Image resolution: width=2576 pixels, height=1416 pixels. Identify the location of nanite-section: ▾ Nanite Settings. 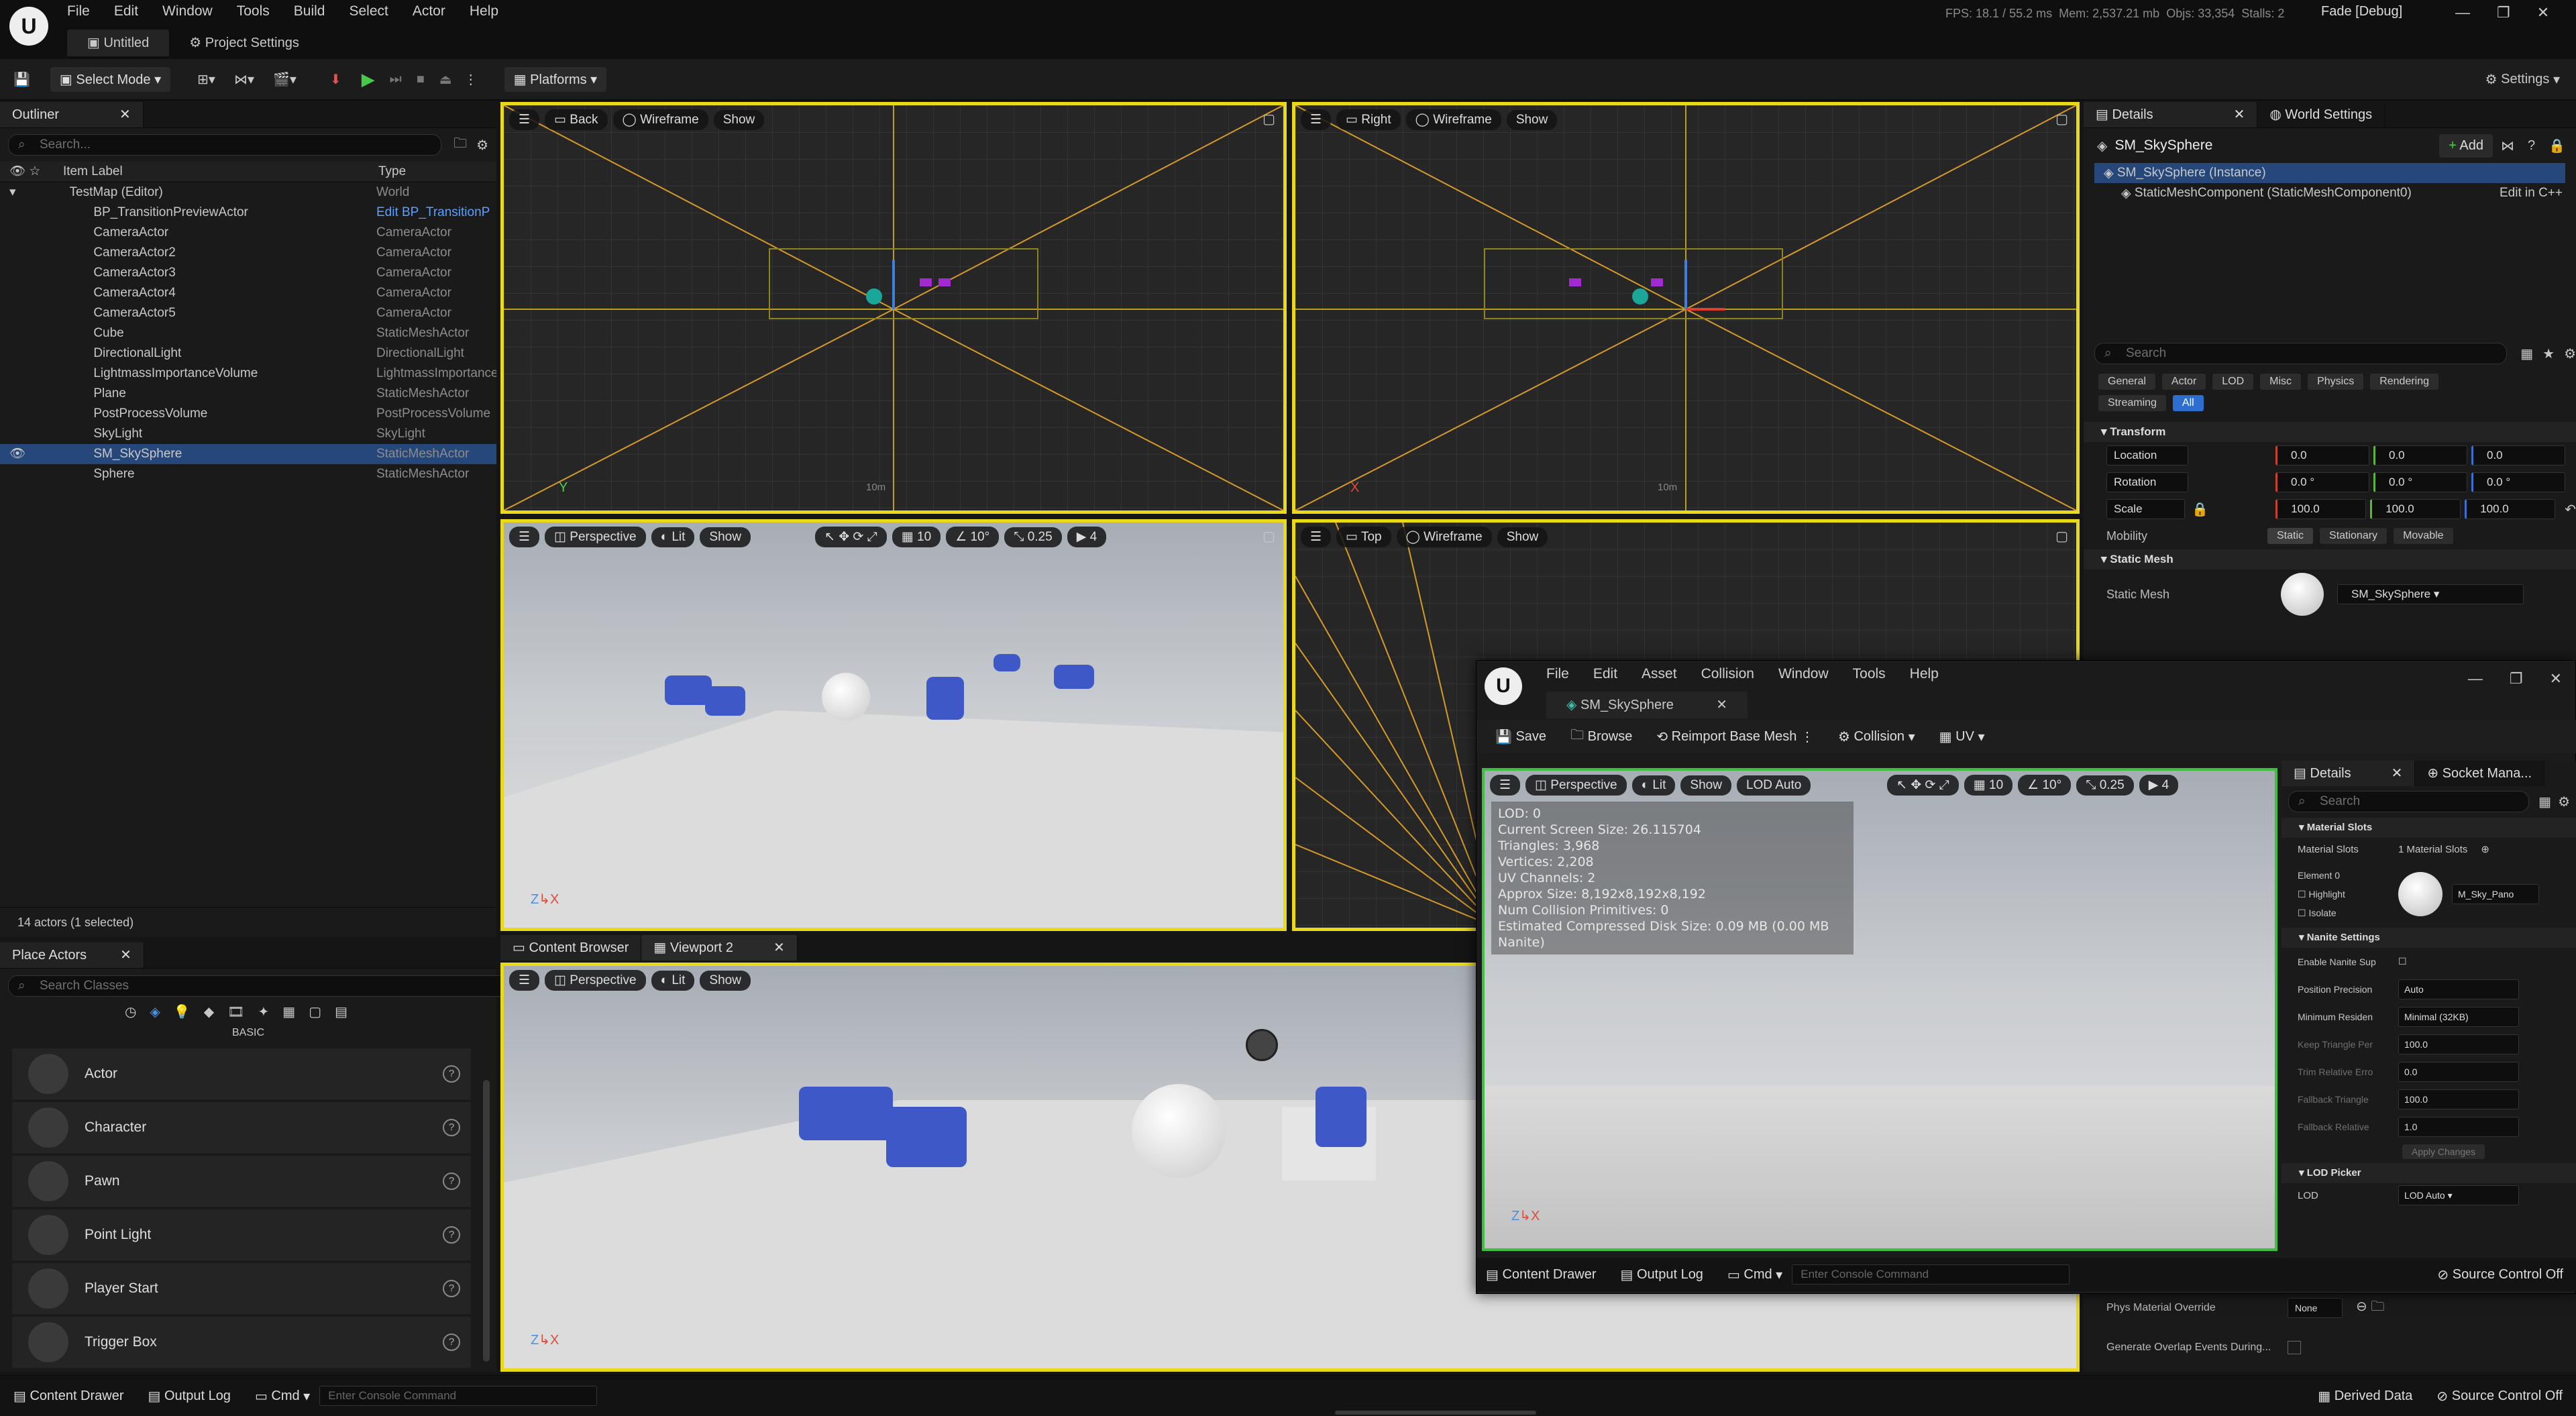
(2429, 938).